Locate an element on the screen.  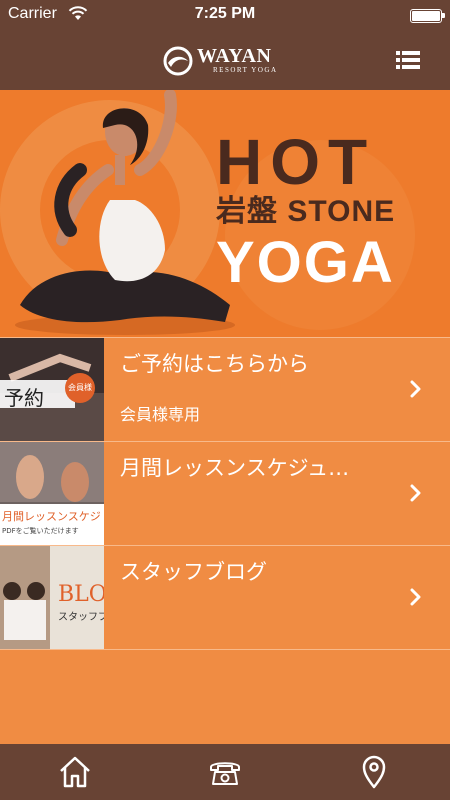
wayan-logo: WAYAN RESORT YOGA is located at coordinates (228, 61).